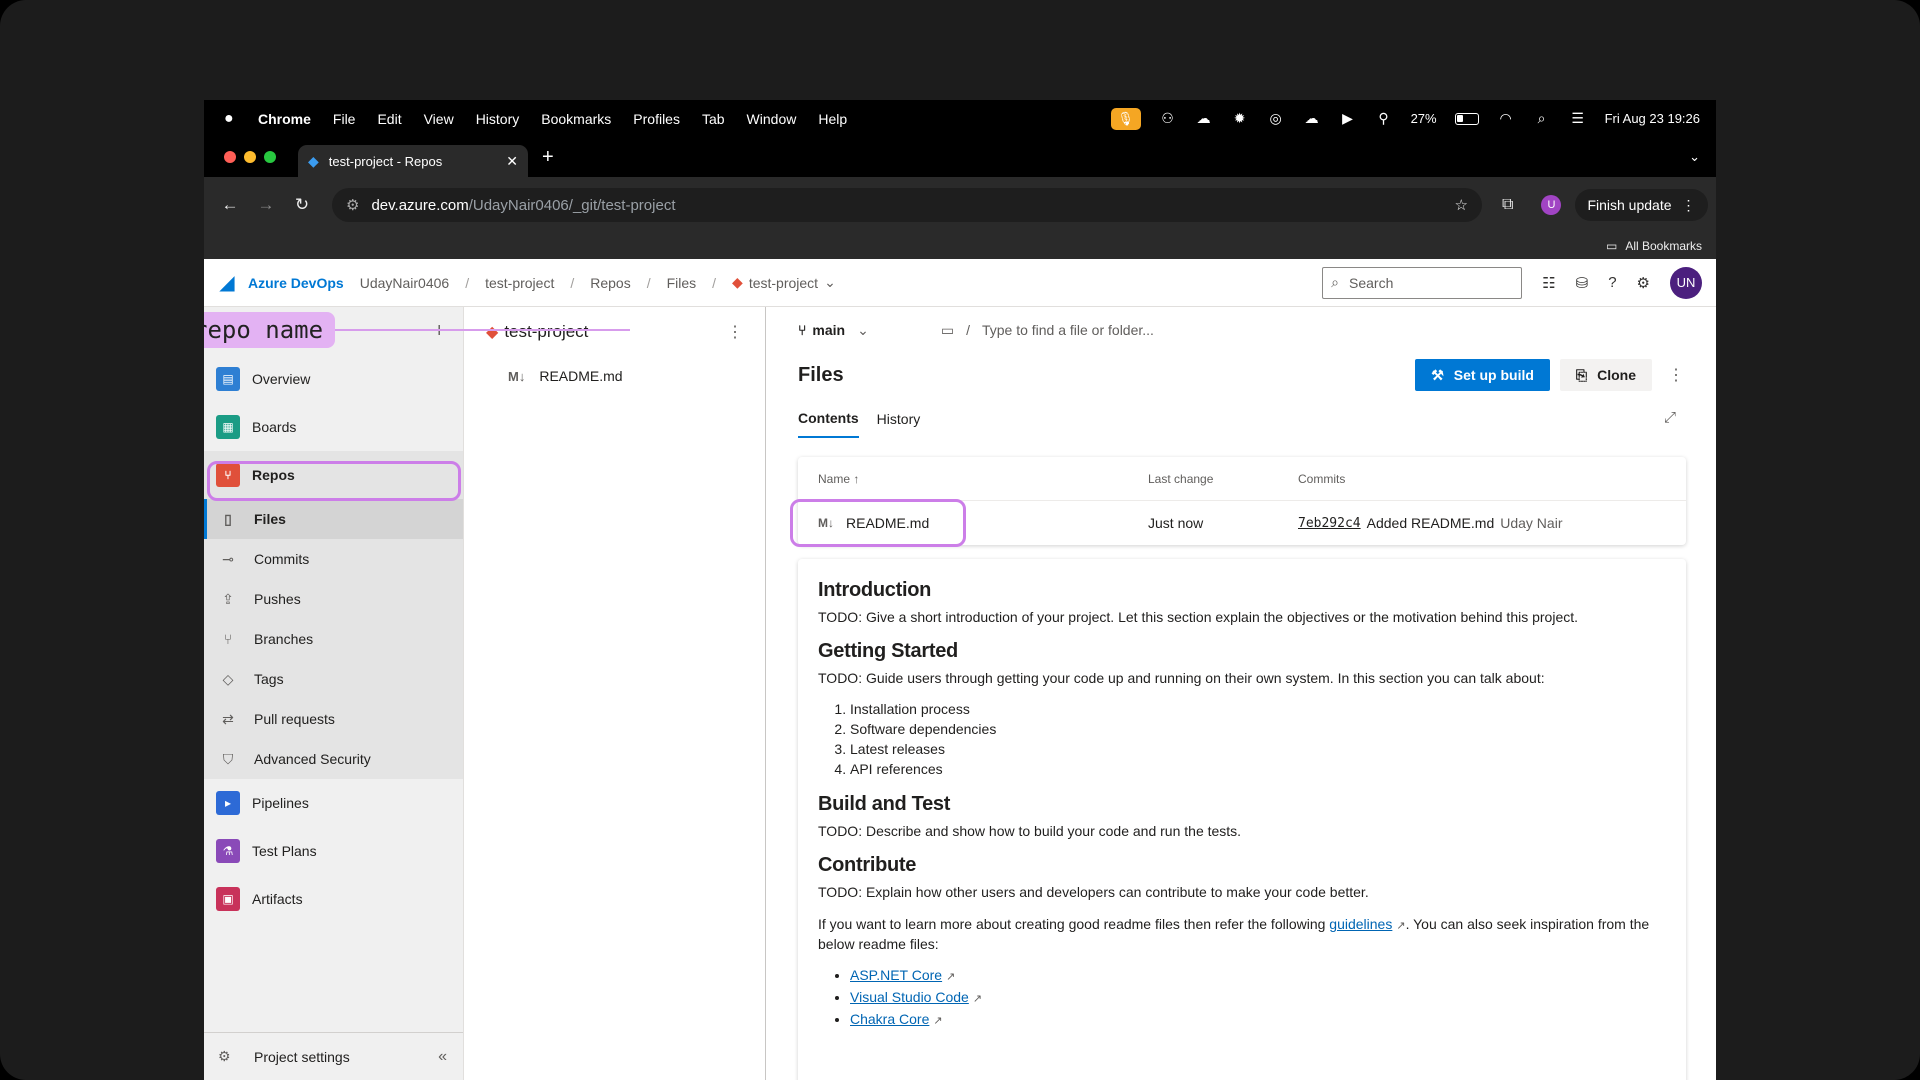 This screenshot has height=1080, width=1920. What do you see at coordinates (1258, 998) in the screenshot?
I see `list-item: Visual Studio Code↗` at bounding box center [1258, 998].